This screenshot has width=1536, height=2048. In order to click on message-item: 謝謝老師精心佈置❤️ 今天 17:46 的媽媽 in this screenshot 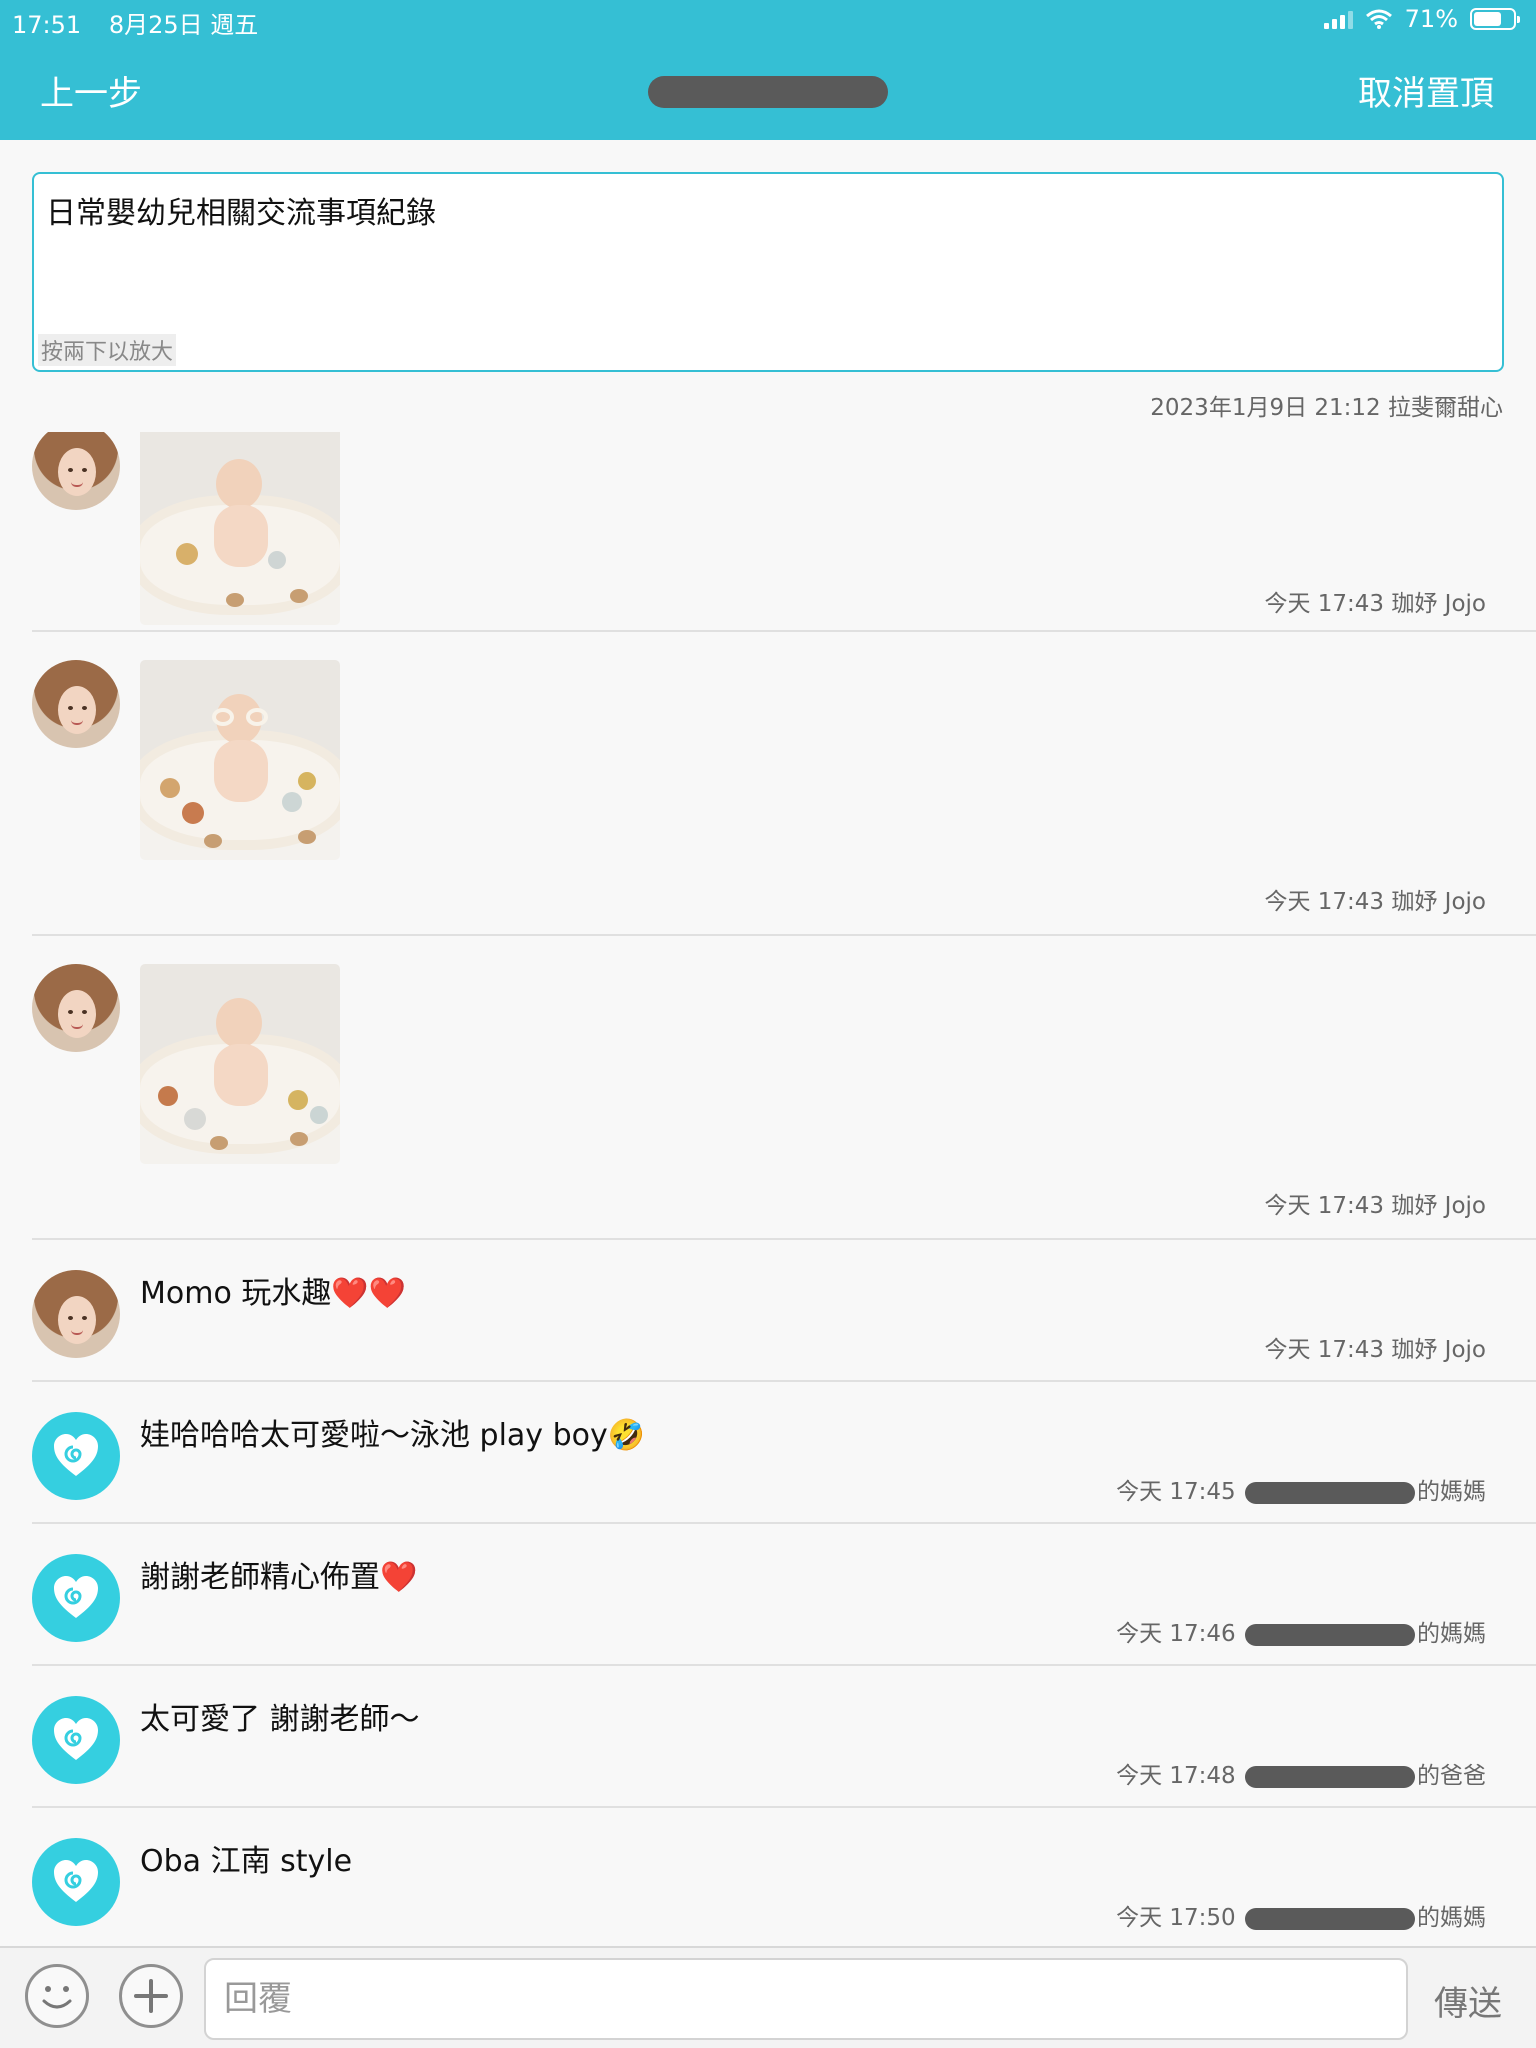, I will do `click(768, 1595)`.